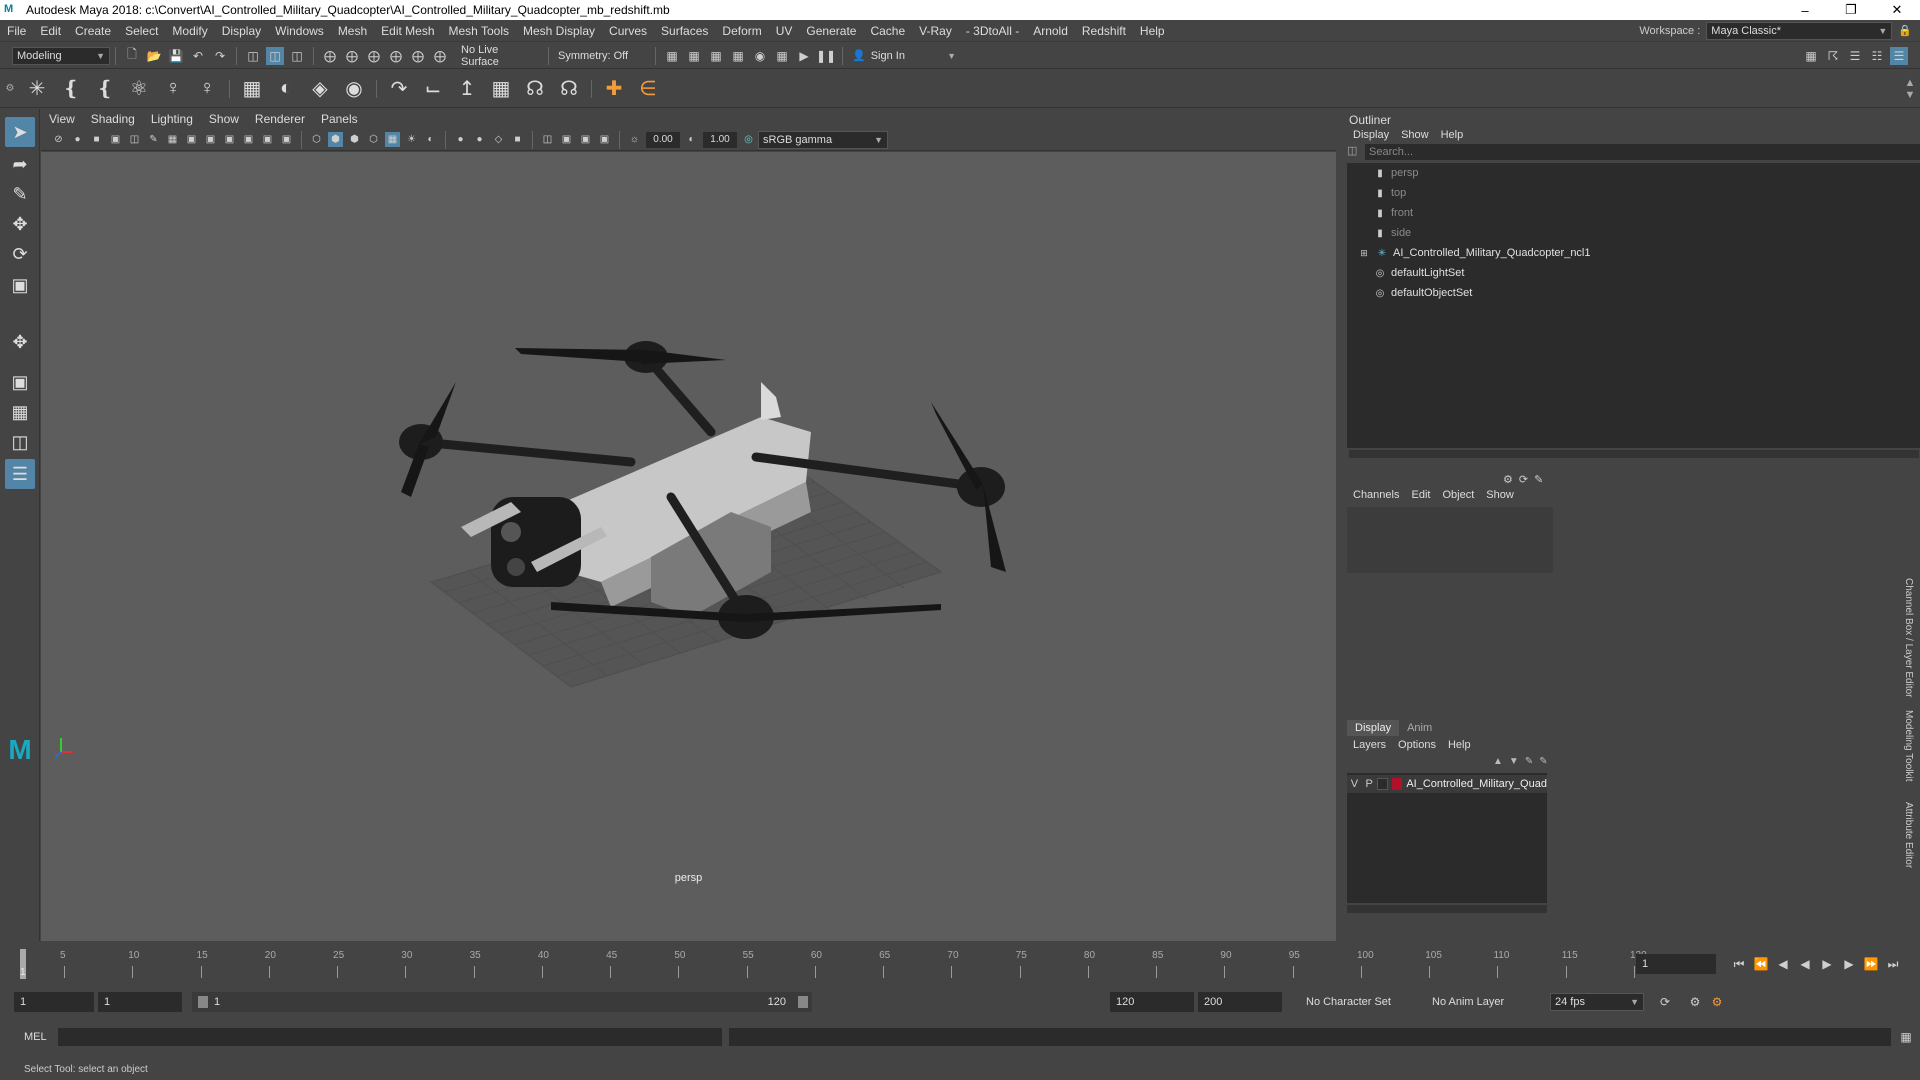  I want to click on shelf-tool-9-icon: ◈, so click(320, 89).